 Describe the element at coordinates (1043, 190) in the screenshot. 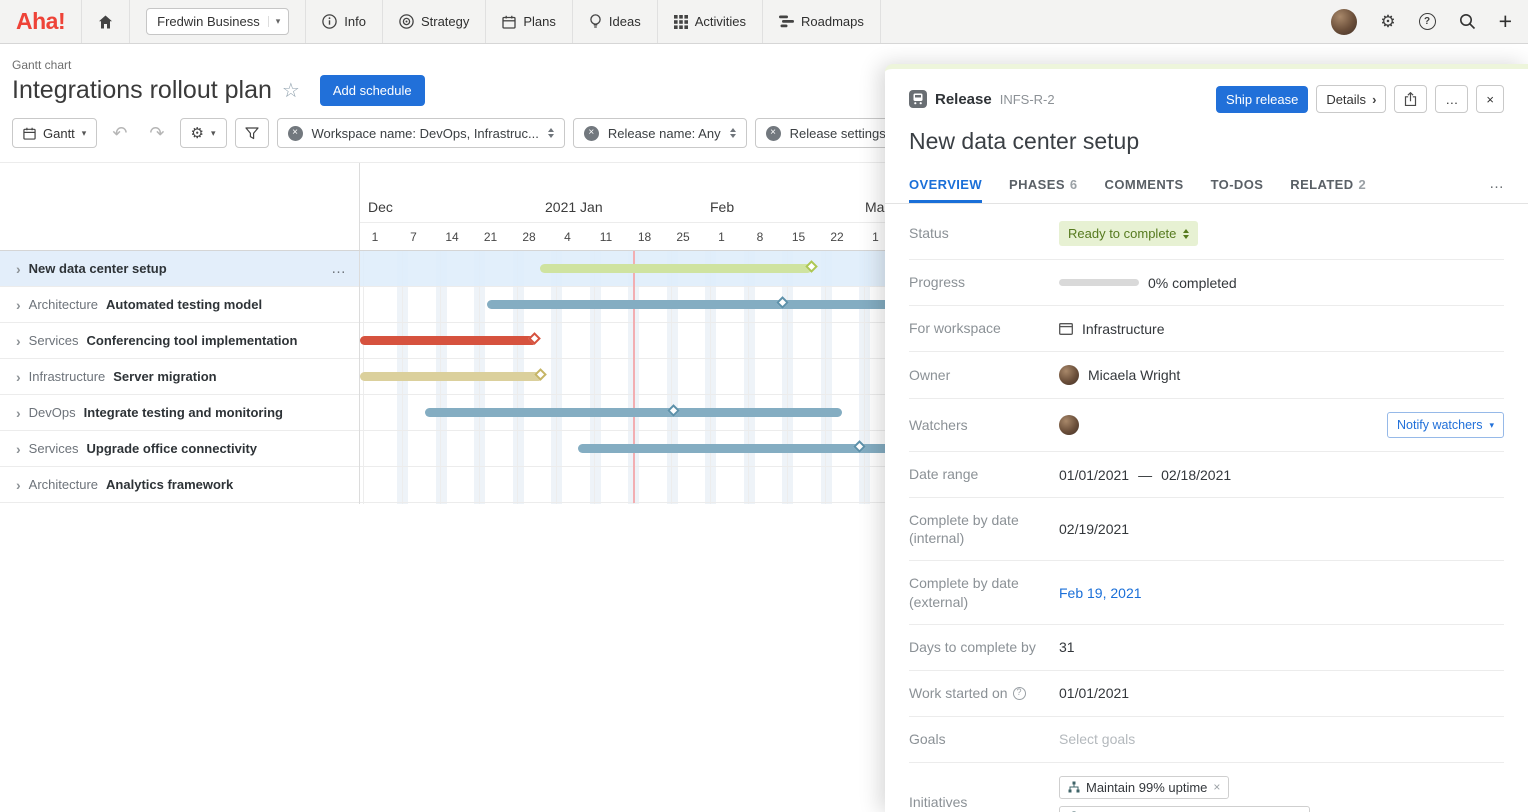

I see `tab-phases: PHASES 6` at that location.